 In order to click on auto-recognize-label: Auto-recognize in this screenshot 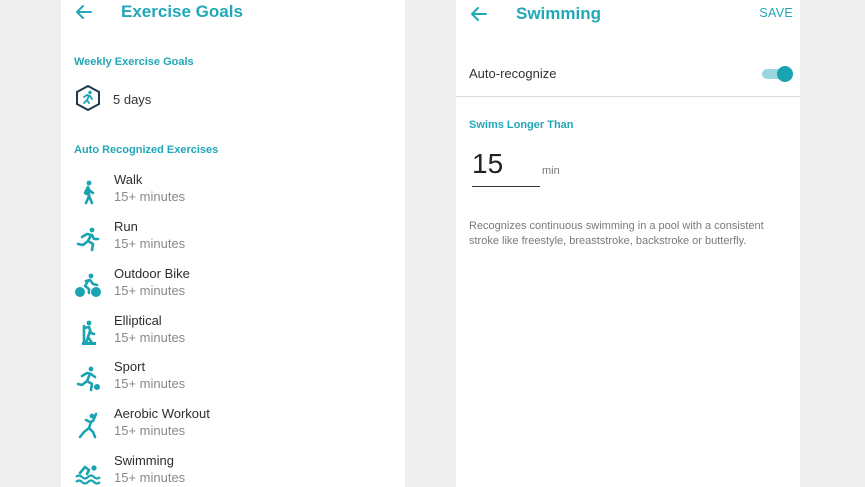, I will do `click(513, 73)`.